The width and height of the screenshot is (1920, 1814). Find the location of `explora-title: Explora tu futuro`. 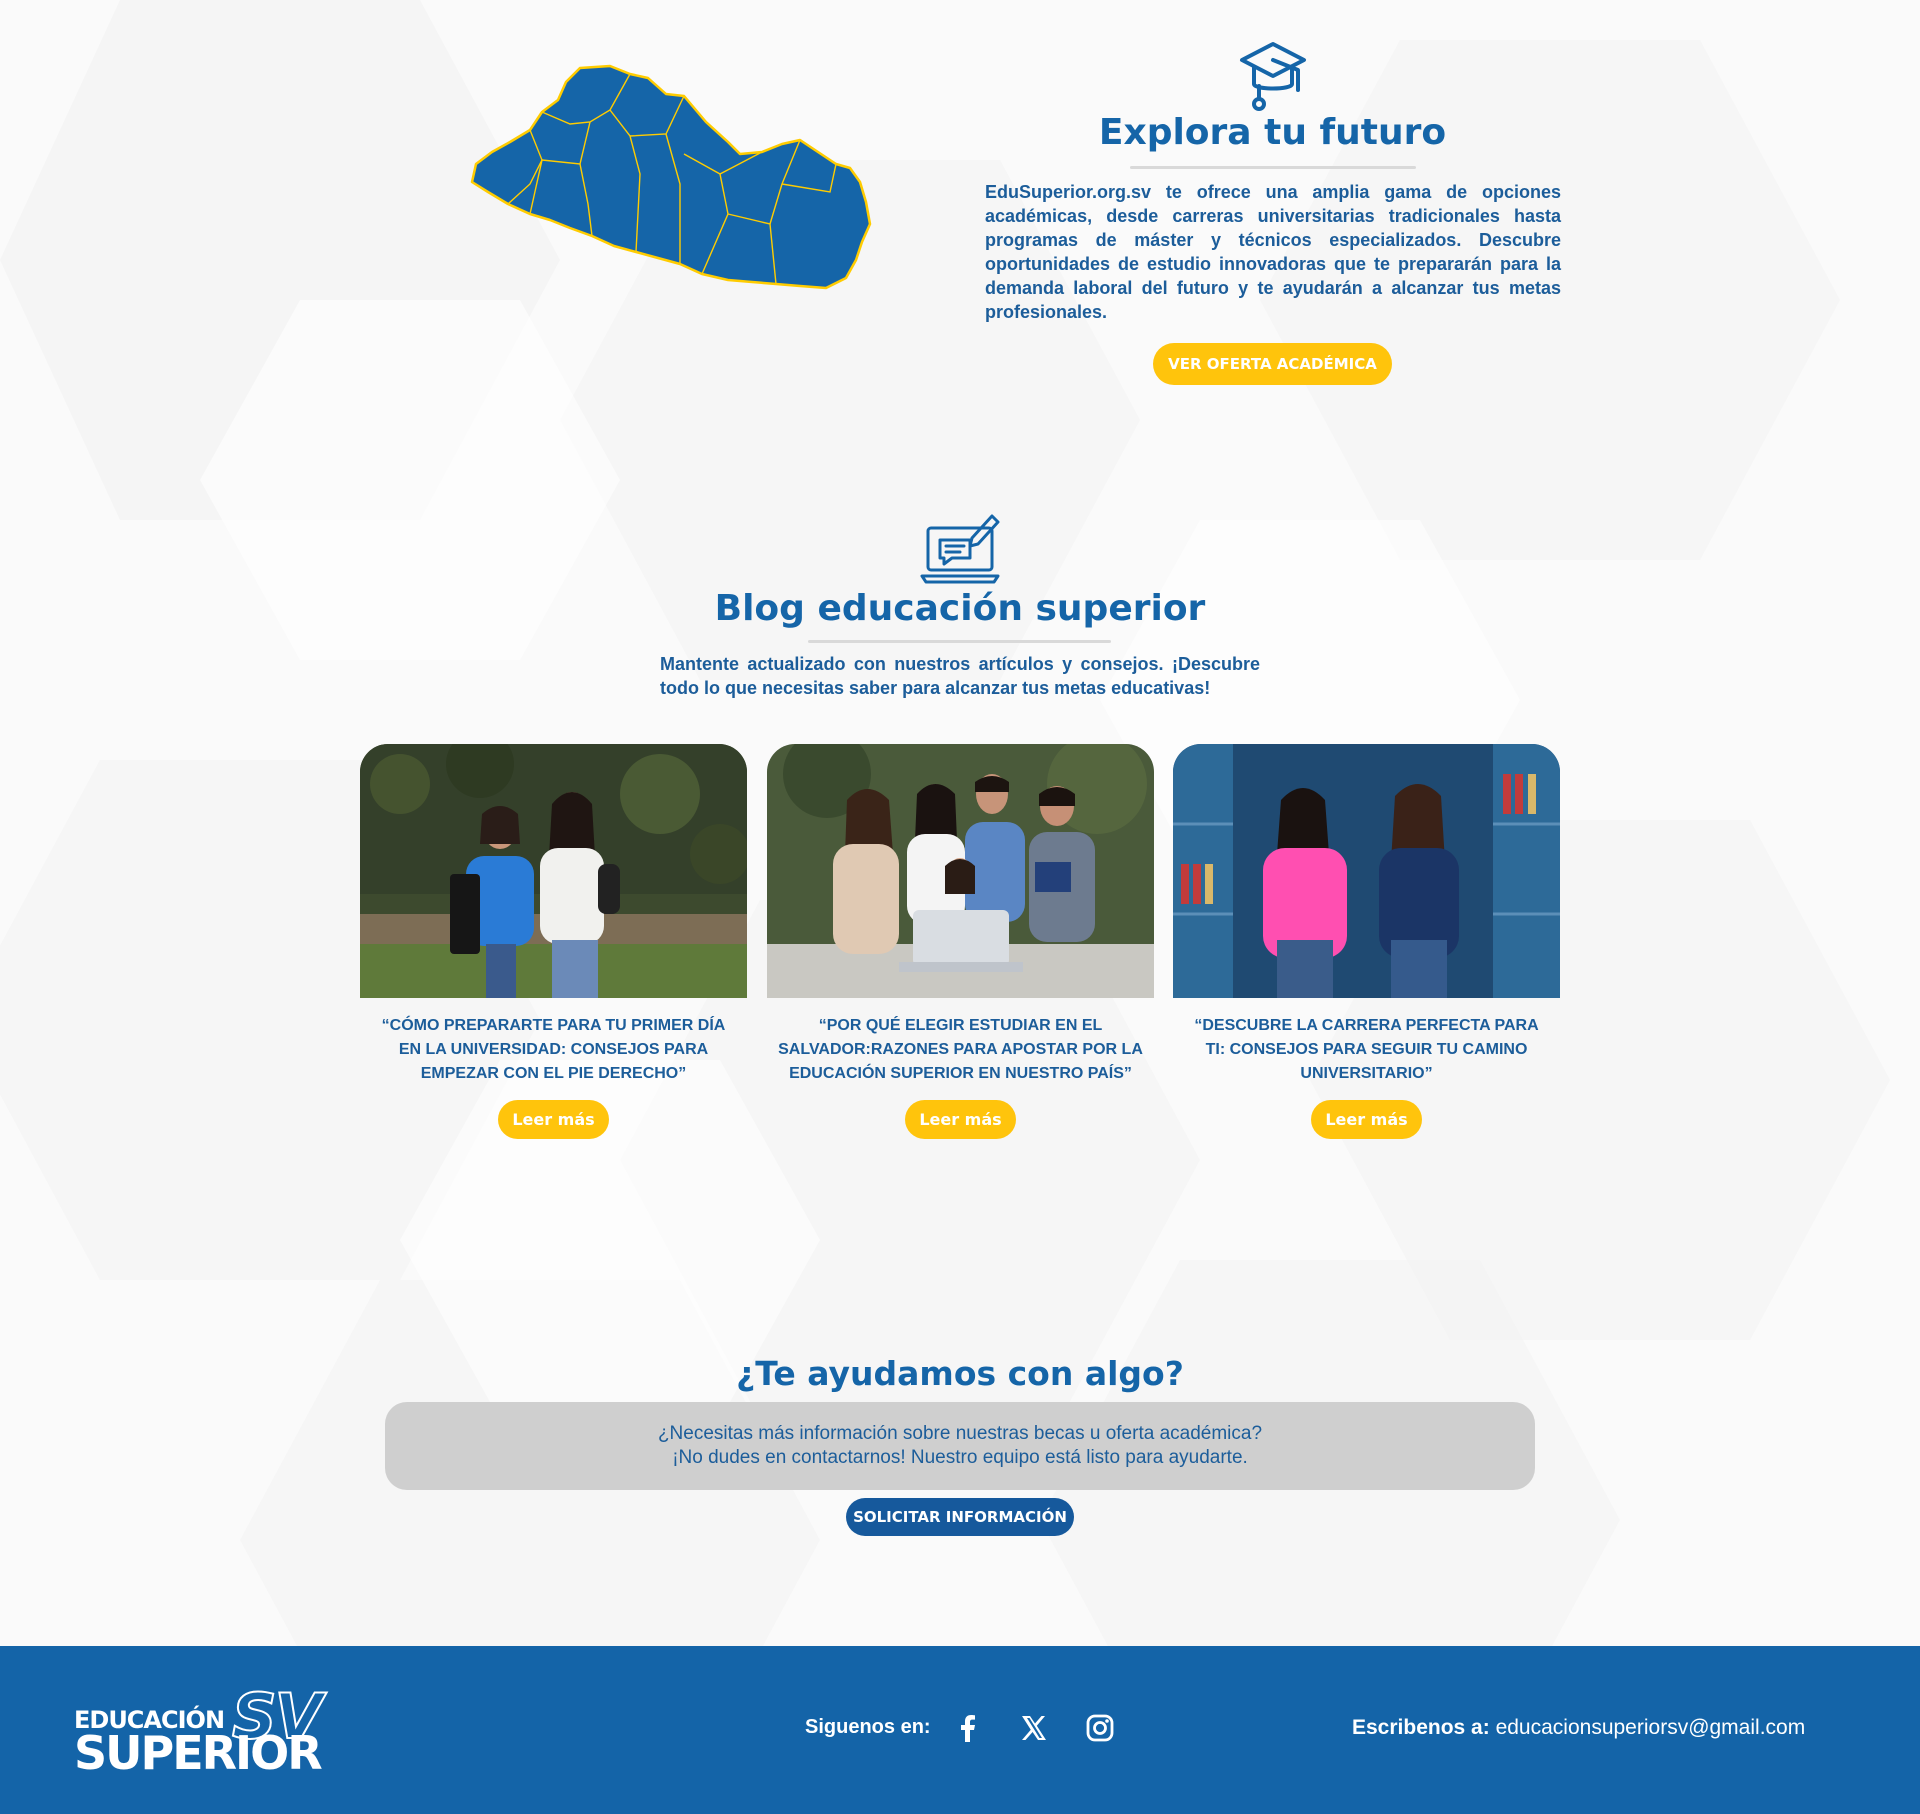

explora-title: Explora tu futuro is located at coordinates (1272, 132).